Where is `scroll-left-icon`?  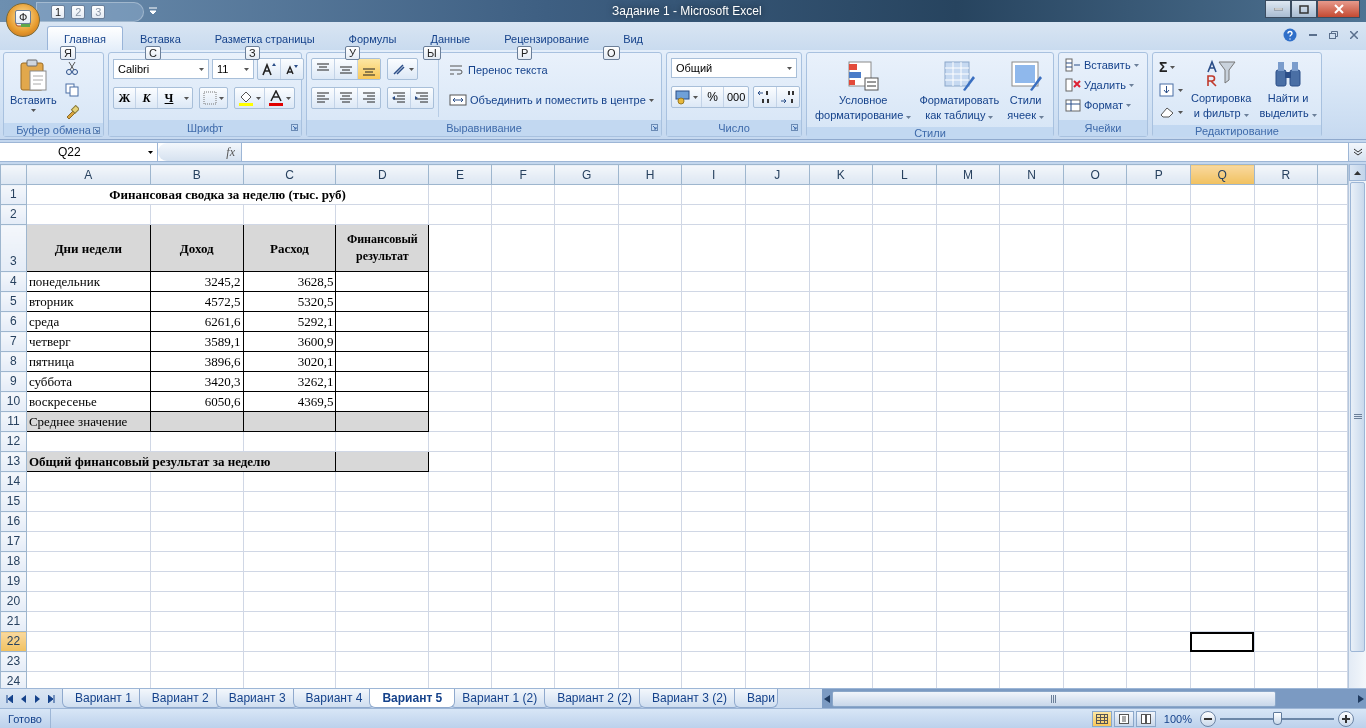 scroll-left-icon is located at coordinates (827, 698).